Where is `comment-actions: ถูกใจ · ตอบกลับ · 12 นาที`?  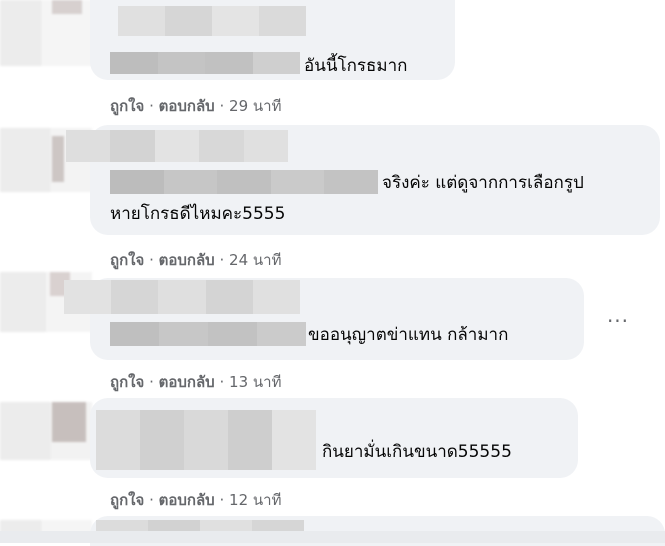
comment-actions: ถูกใจ · ตอบกลับ · 12 นาที is located at coordinates (195, 500).